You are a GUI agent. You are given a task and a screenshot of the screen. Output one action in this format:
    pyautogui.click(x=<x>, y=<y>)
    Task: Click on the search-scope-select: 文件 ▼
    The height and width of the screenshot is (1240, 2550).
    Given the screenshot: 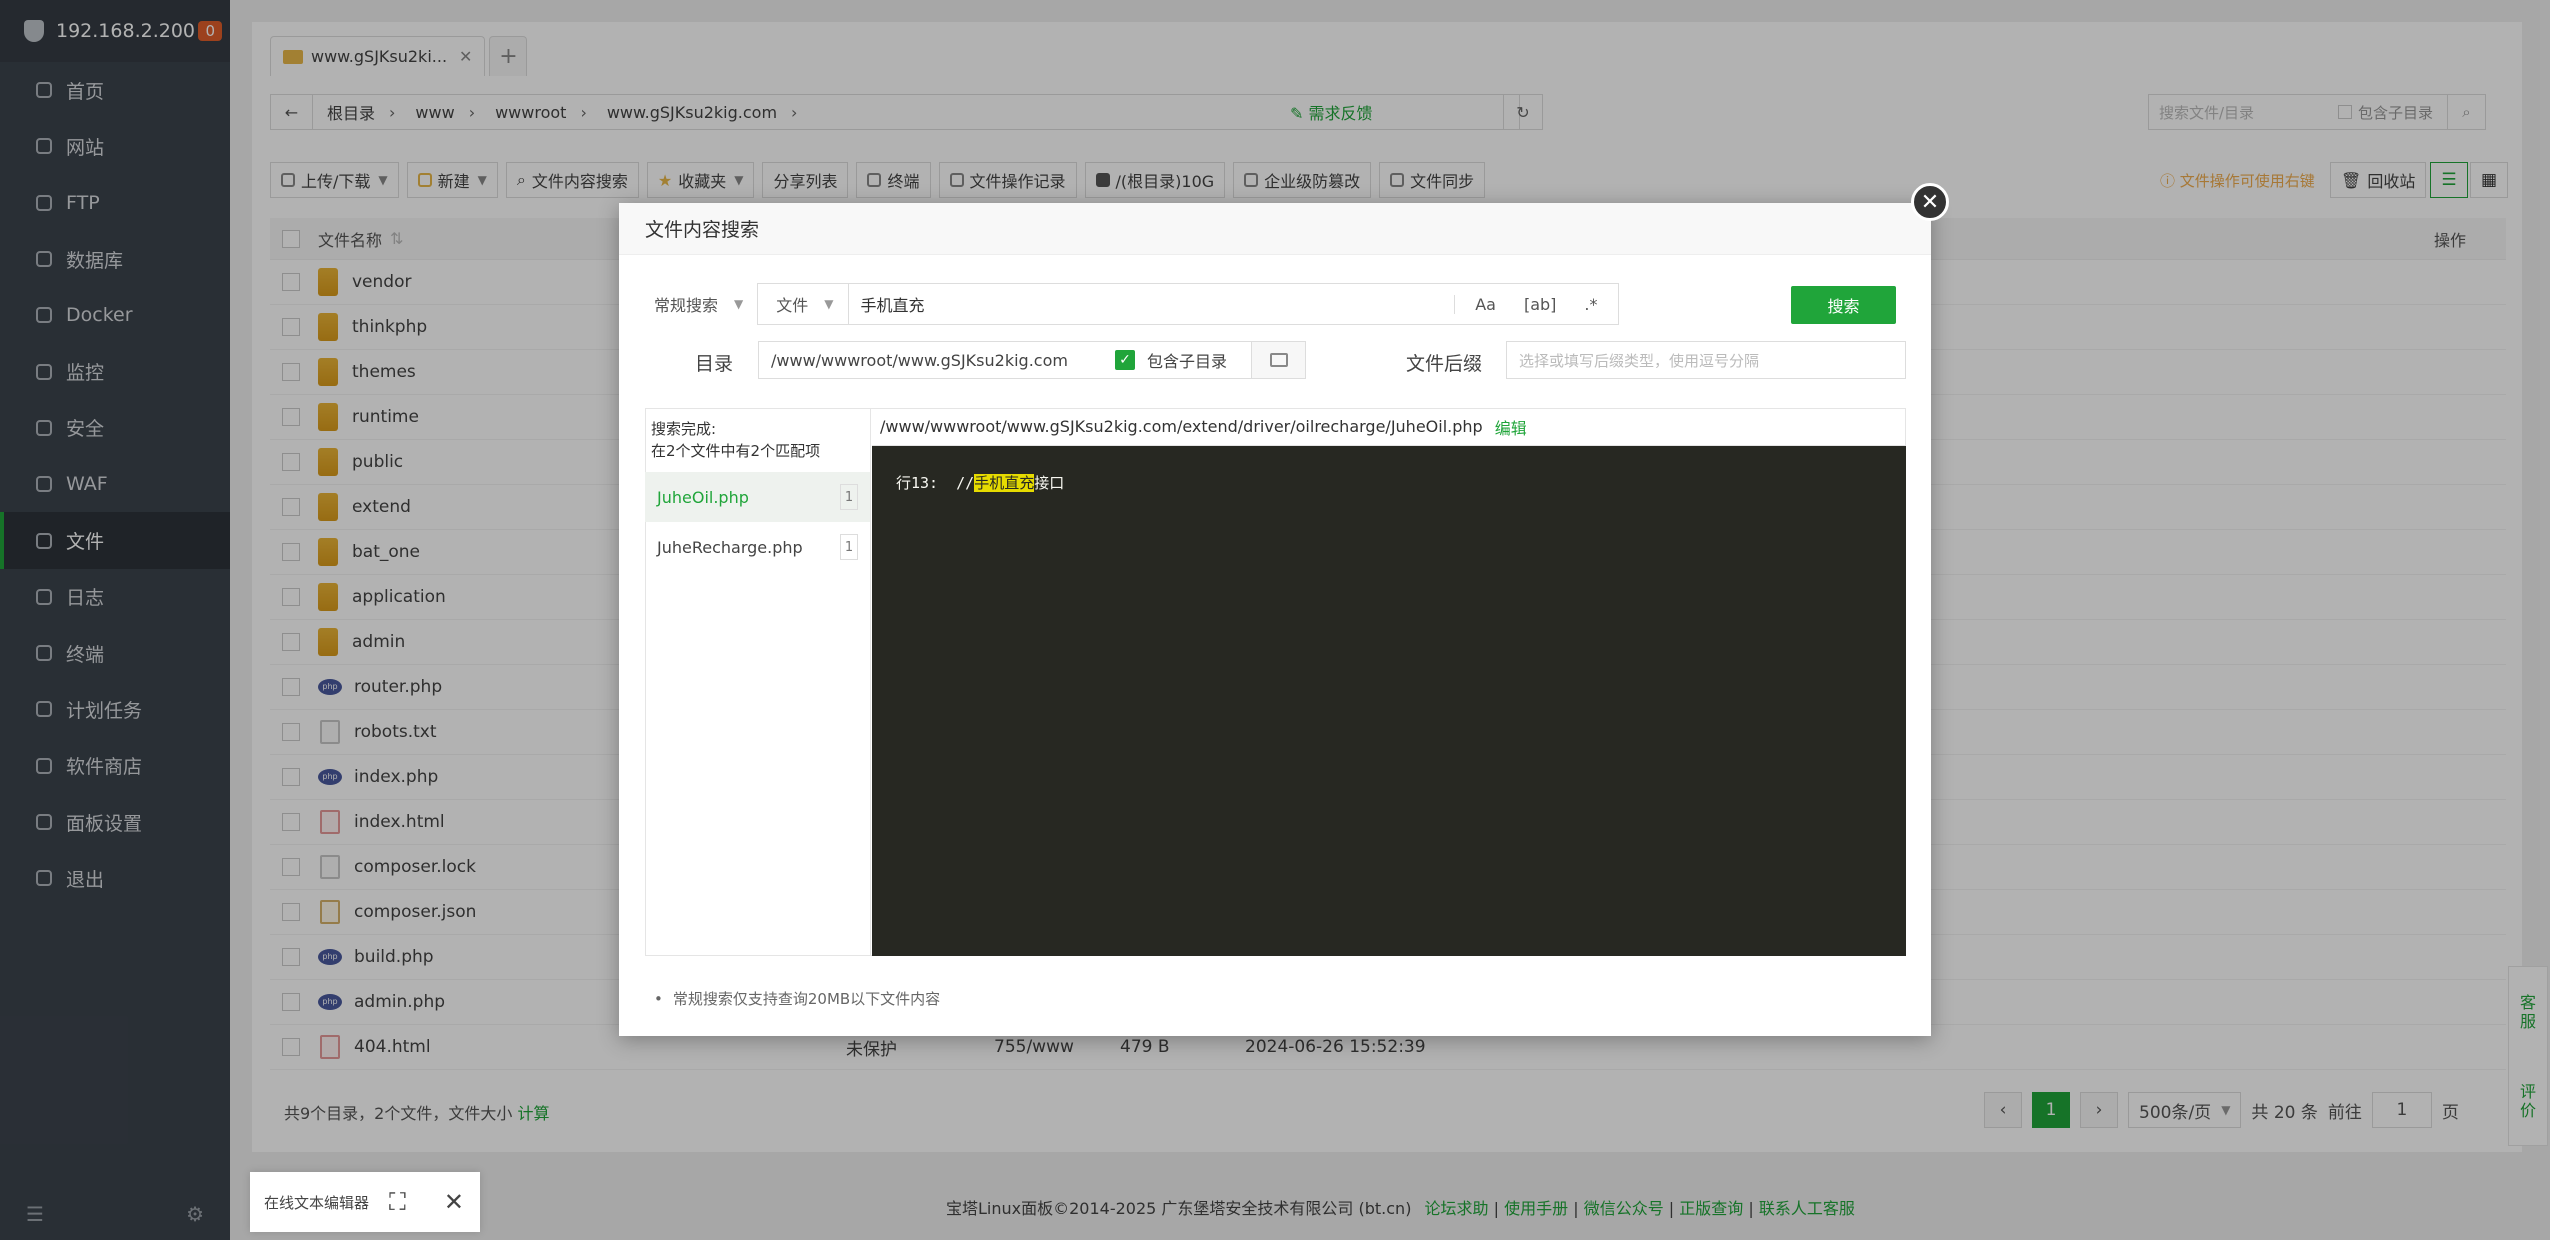 What is the action you would take?
    pyautogui.click(x=803, y=304)
    